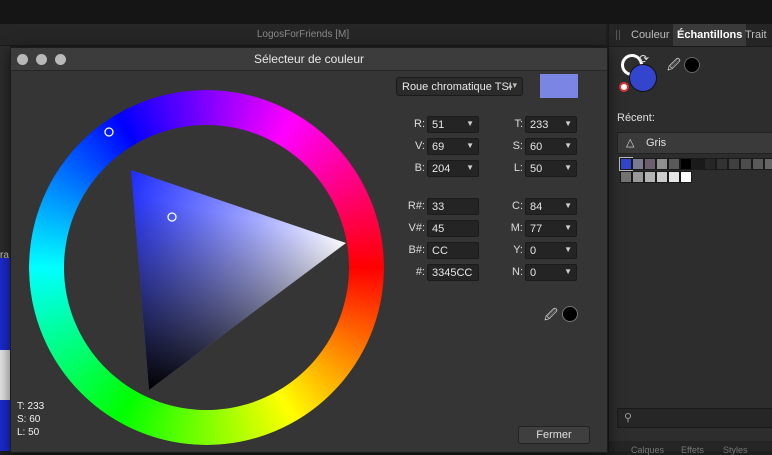  What do you see at coordinates (643, 78) in the screenshot?
I see `fill-color-well` at bounding box center [643, 78].